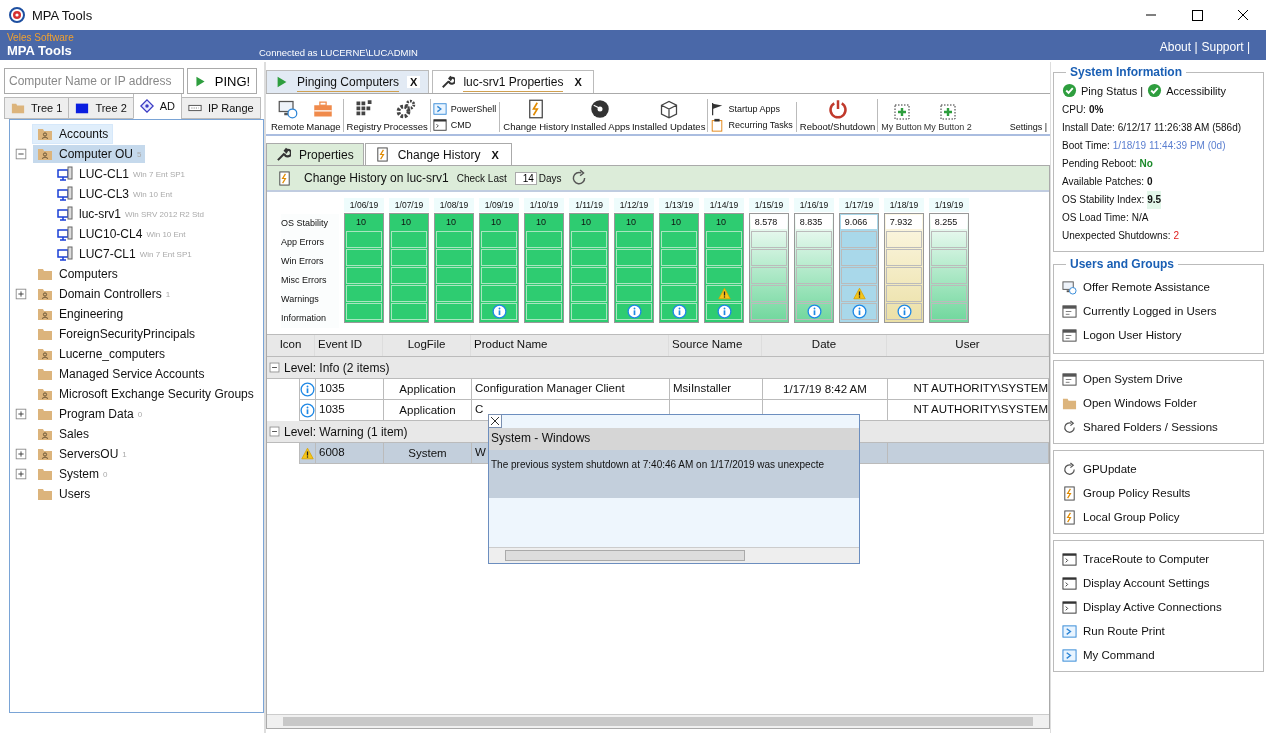  Describe the element at coordinates (428, 453) in the screenshot. I see `table-cell: System` at that location.